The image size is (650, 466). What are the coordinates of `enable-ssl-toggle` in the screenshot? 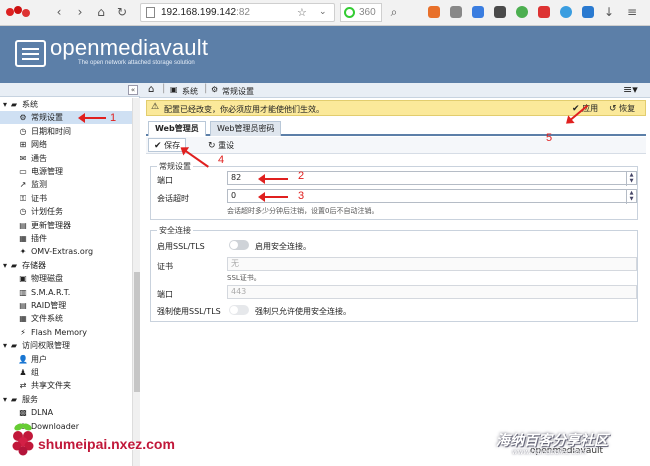 It's located at (239, 245).